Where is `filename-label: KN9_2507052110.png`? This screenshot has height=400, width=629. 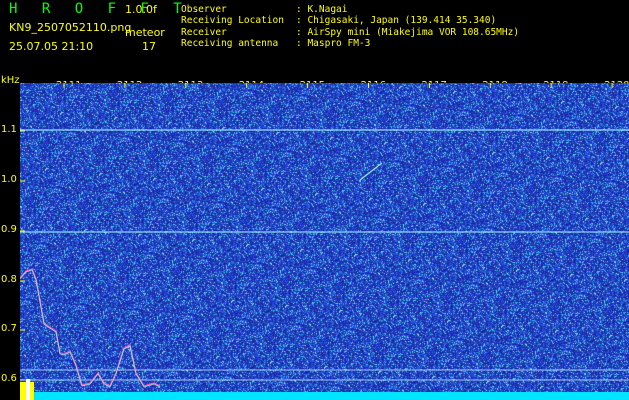
filename-label: KN9_2507052110.png is located at coordinates (70, 27).